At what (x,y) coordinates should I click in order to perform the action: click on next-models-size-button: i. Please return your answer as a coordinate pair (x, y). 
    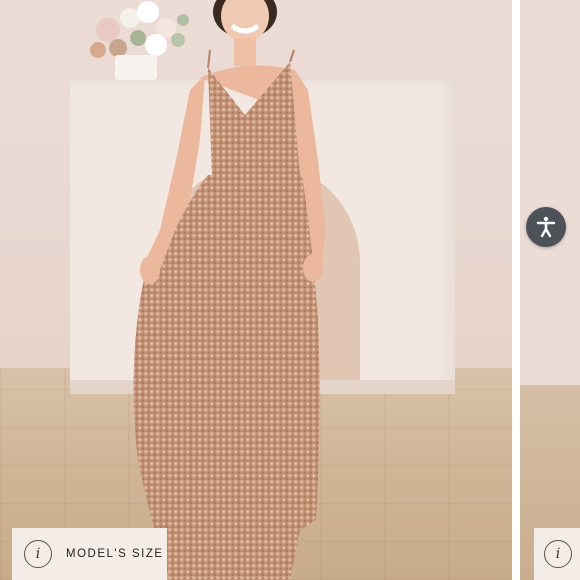
    Looking at the image, I should click on (557, 554).